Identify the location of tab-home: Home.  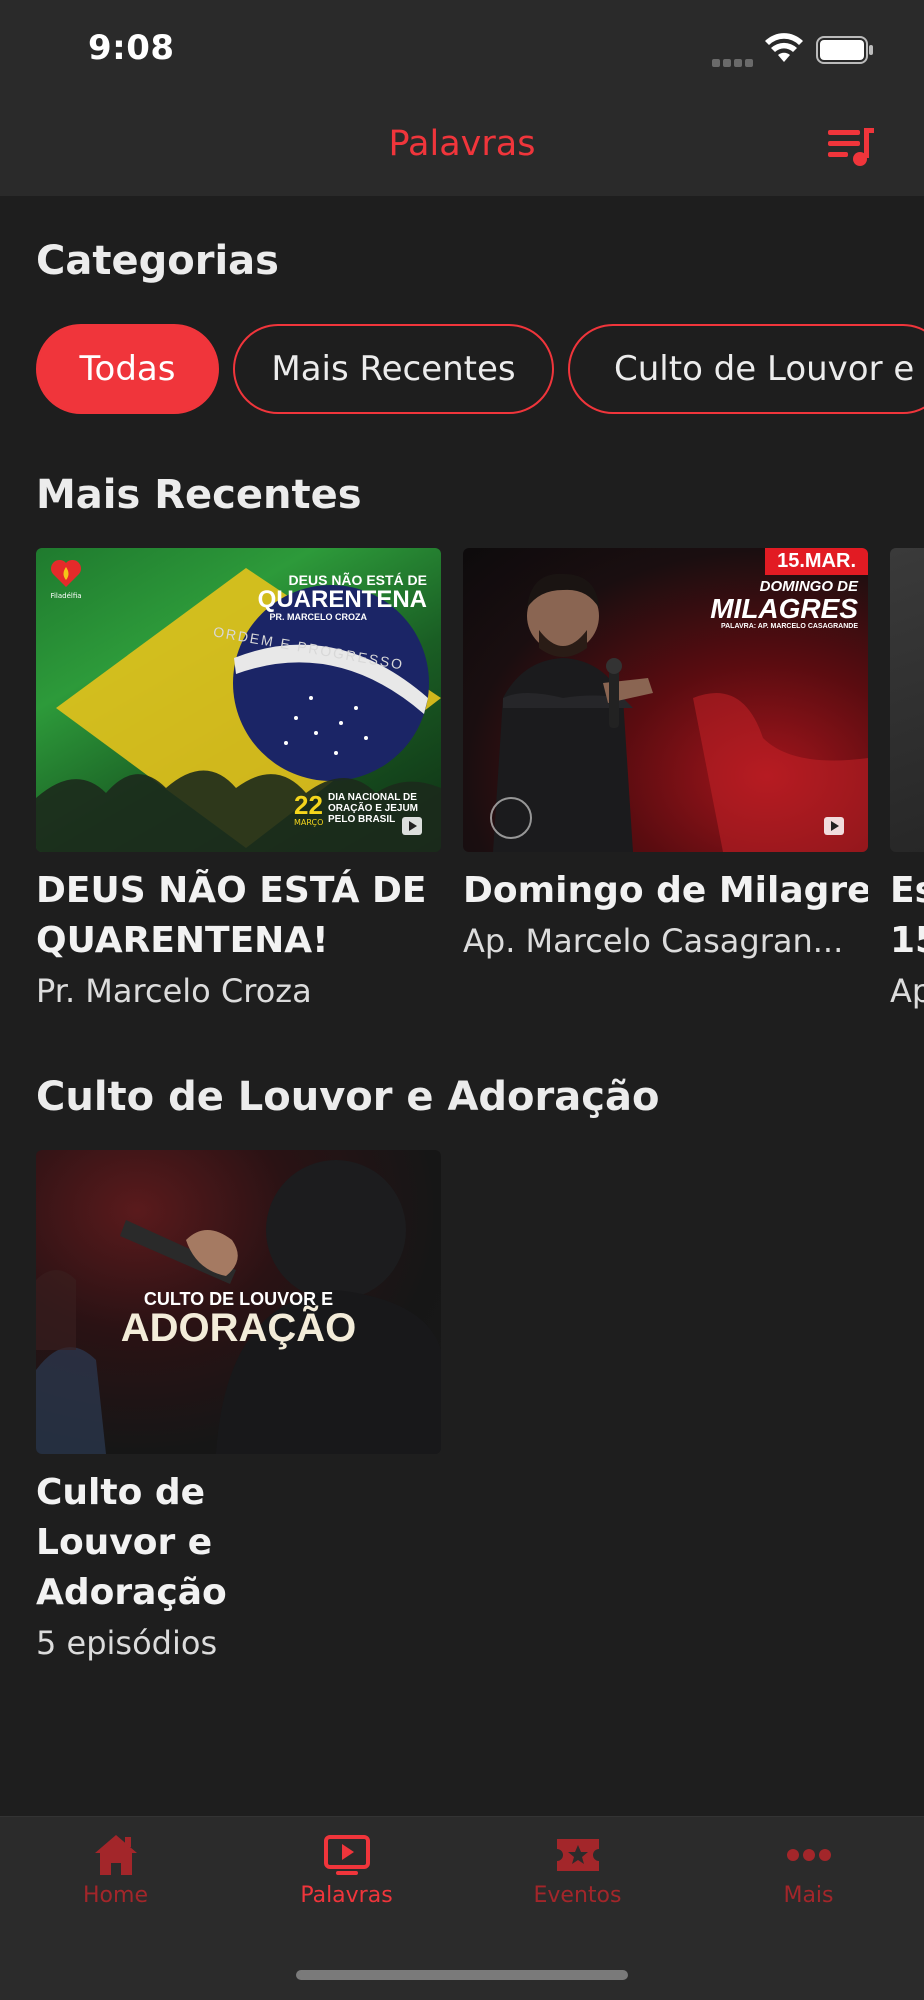
(115, 1869).